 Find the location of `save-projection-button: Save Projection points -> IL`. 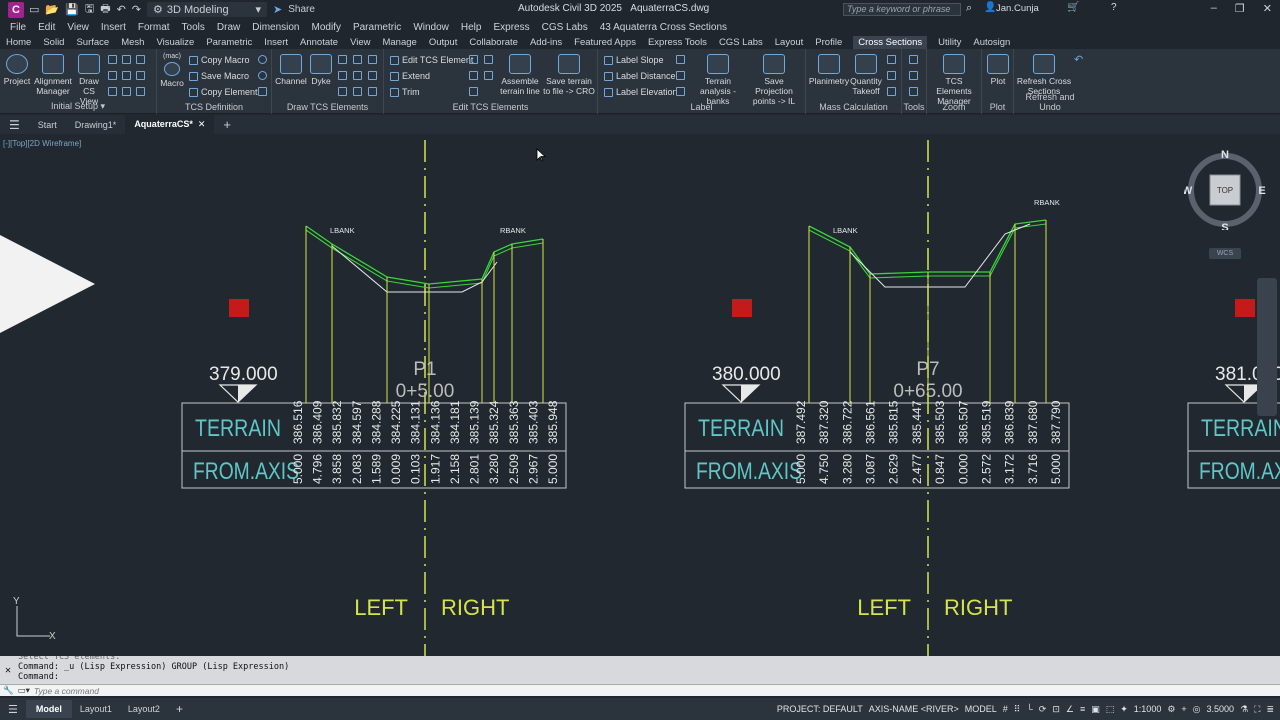

save-projection-button: Save Projection points -> IL is located at coordinates (774, 80).